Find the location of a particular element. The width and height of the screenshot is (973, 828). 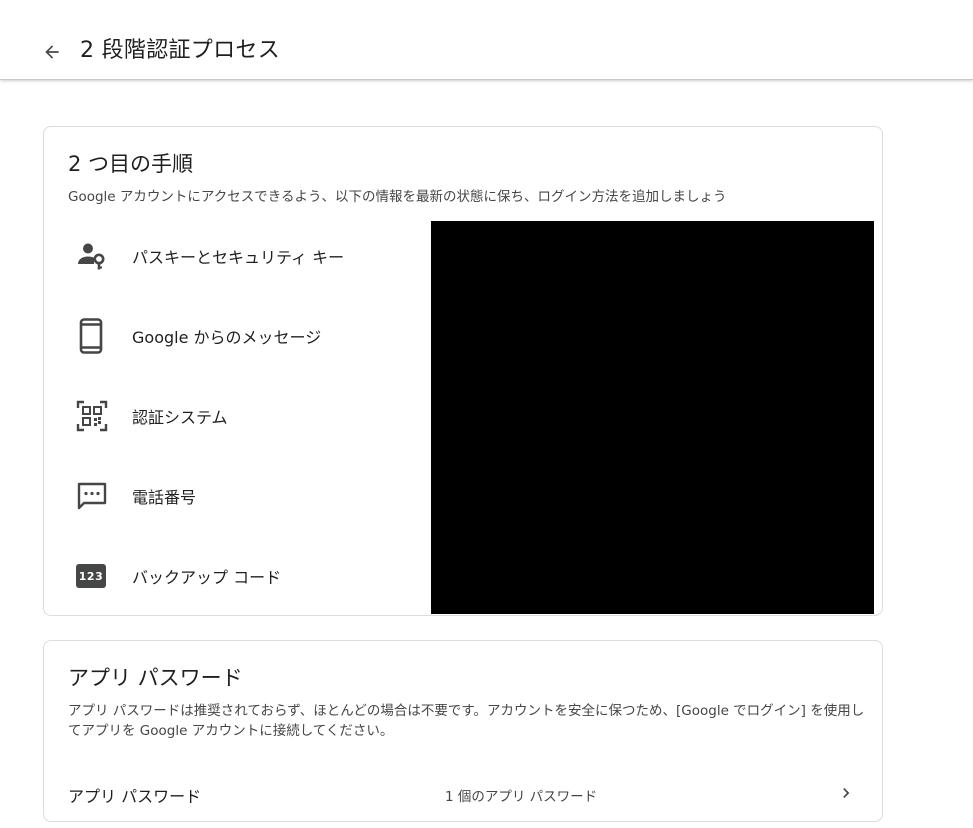

method-label: 認証システム is located at coordinates (180, 417).